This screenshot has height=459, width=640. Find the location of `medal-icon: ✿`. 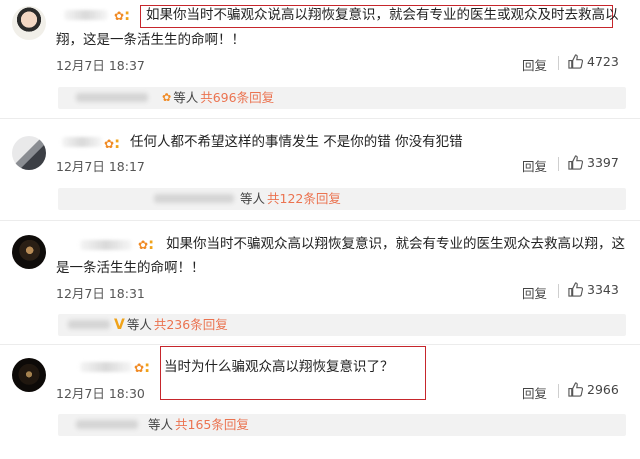

medal-icon: ✿ is located at coordinates (167, 97).